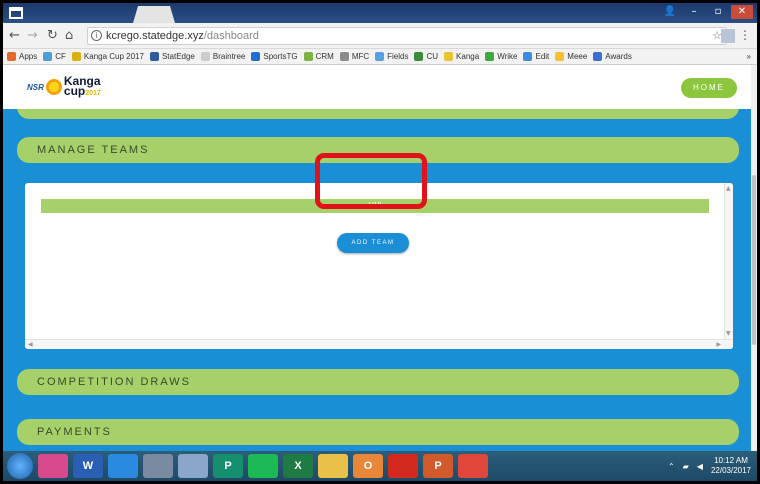  I want to click on home-button: HOME, so click(709, 88).